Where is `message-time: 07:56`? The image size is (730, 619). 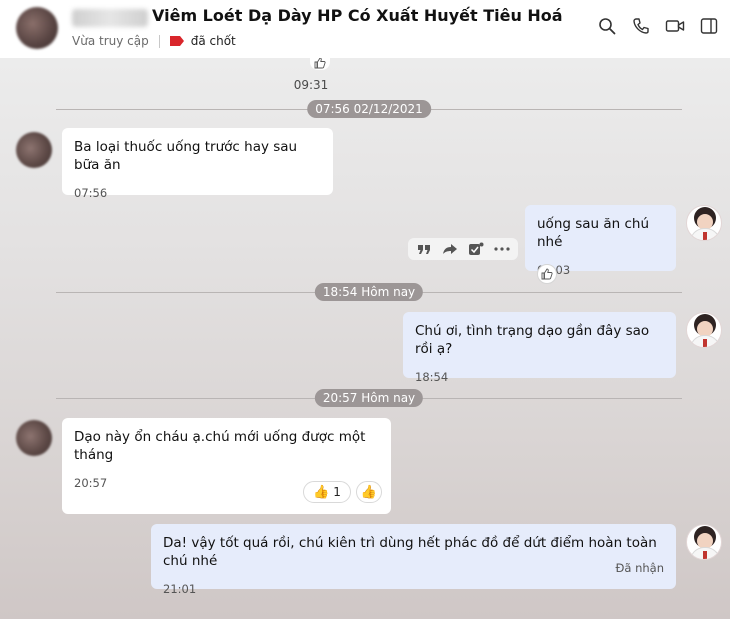
message-time: 07:56 is located at coordinates (91, 193).